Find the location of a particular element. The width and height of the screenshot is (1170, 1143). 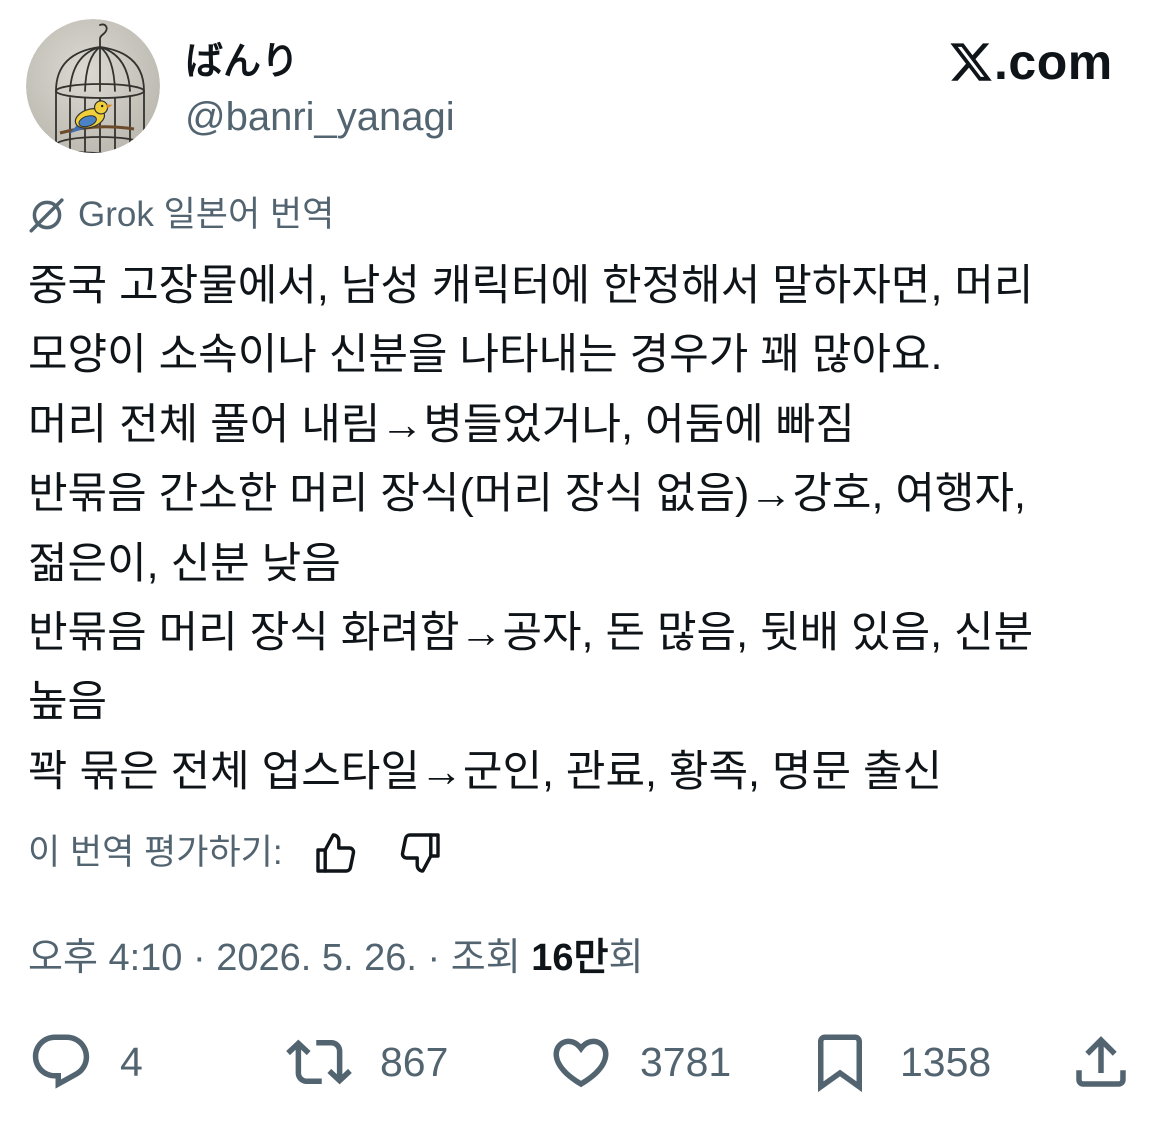

repost-button: 867 is located at coordinates (367, 1062).